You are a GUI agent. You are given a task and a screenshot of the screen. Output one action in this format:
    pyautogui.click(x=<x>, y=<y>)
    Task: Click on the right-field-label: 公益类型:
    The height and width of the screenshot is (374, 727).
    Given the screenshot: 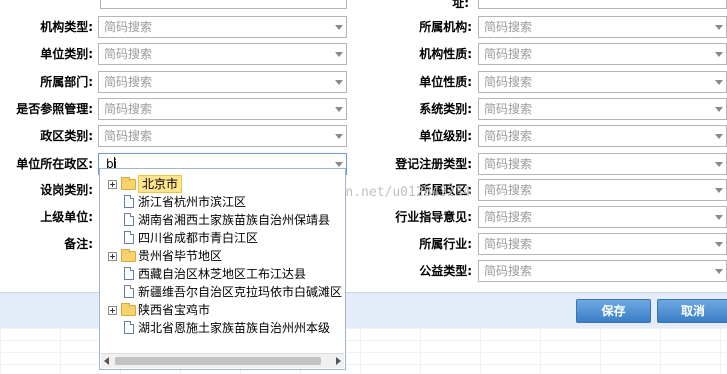 What is the action you would take?
    pyautogui.click(x=445, y=271)
    